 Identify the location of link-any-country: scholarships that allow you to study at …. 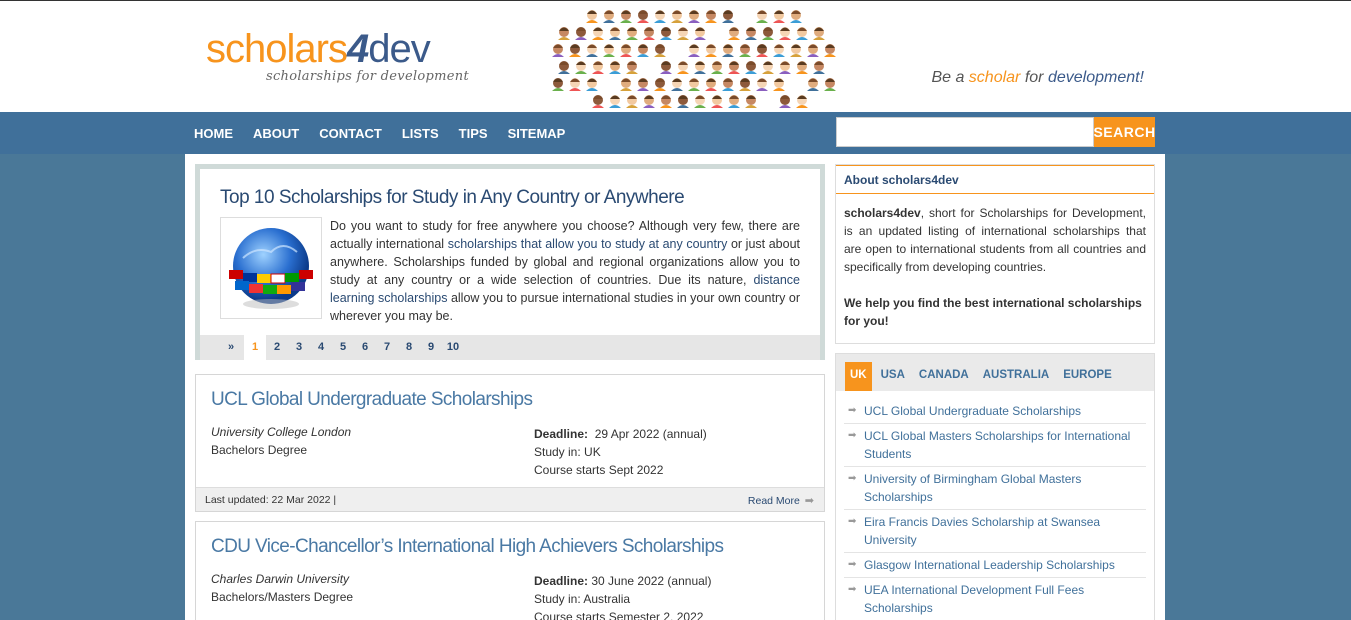
(588, 244).